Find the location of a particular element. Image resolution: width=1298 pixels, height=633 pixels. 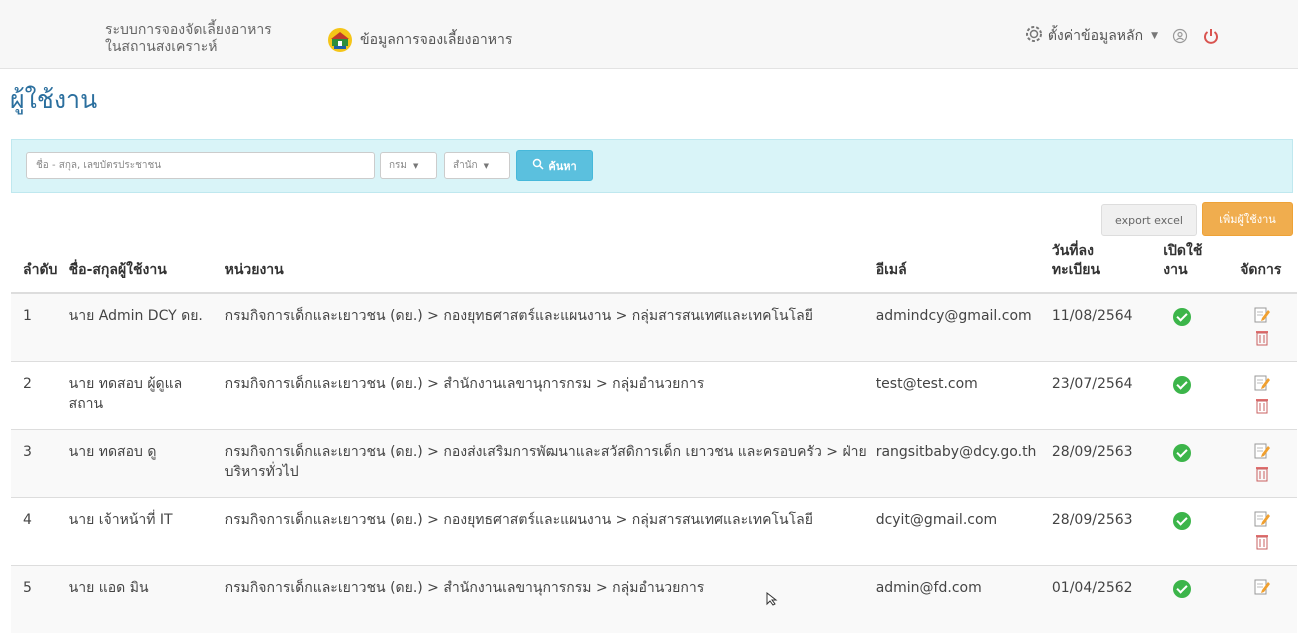

search-panel: กรม ▼ สำนัก ▼ ค้นหา is located at coordinates (652, 166).